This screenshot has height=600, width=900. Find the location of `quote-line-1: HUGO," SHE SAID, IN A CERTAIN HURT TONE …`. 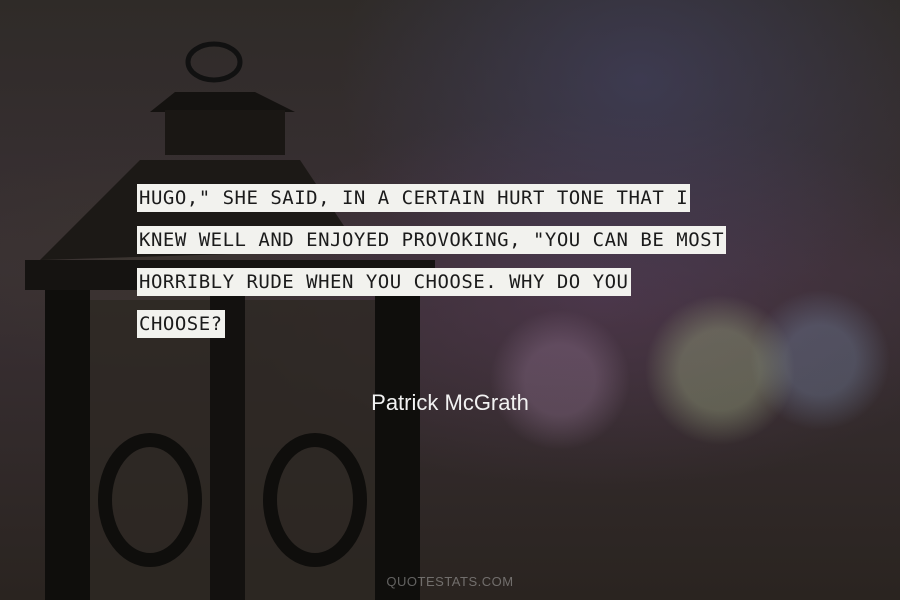

quote-line-1: HUGO," SHE SAID, IN A CERTAIN HURT TONE … is located at coordinates (457, 204).